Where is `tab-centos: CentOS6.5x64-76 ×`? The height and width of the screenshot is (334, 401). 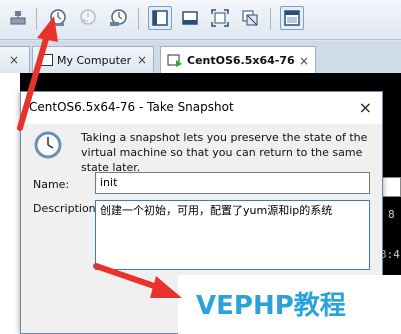 tab-centos: CentOS6.5x64-76 × is located at coordinates (238, 60).